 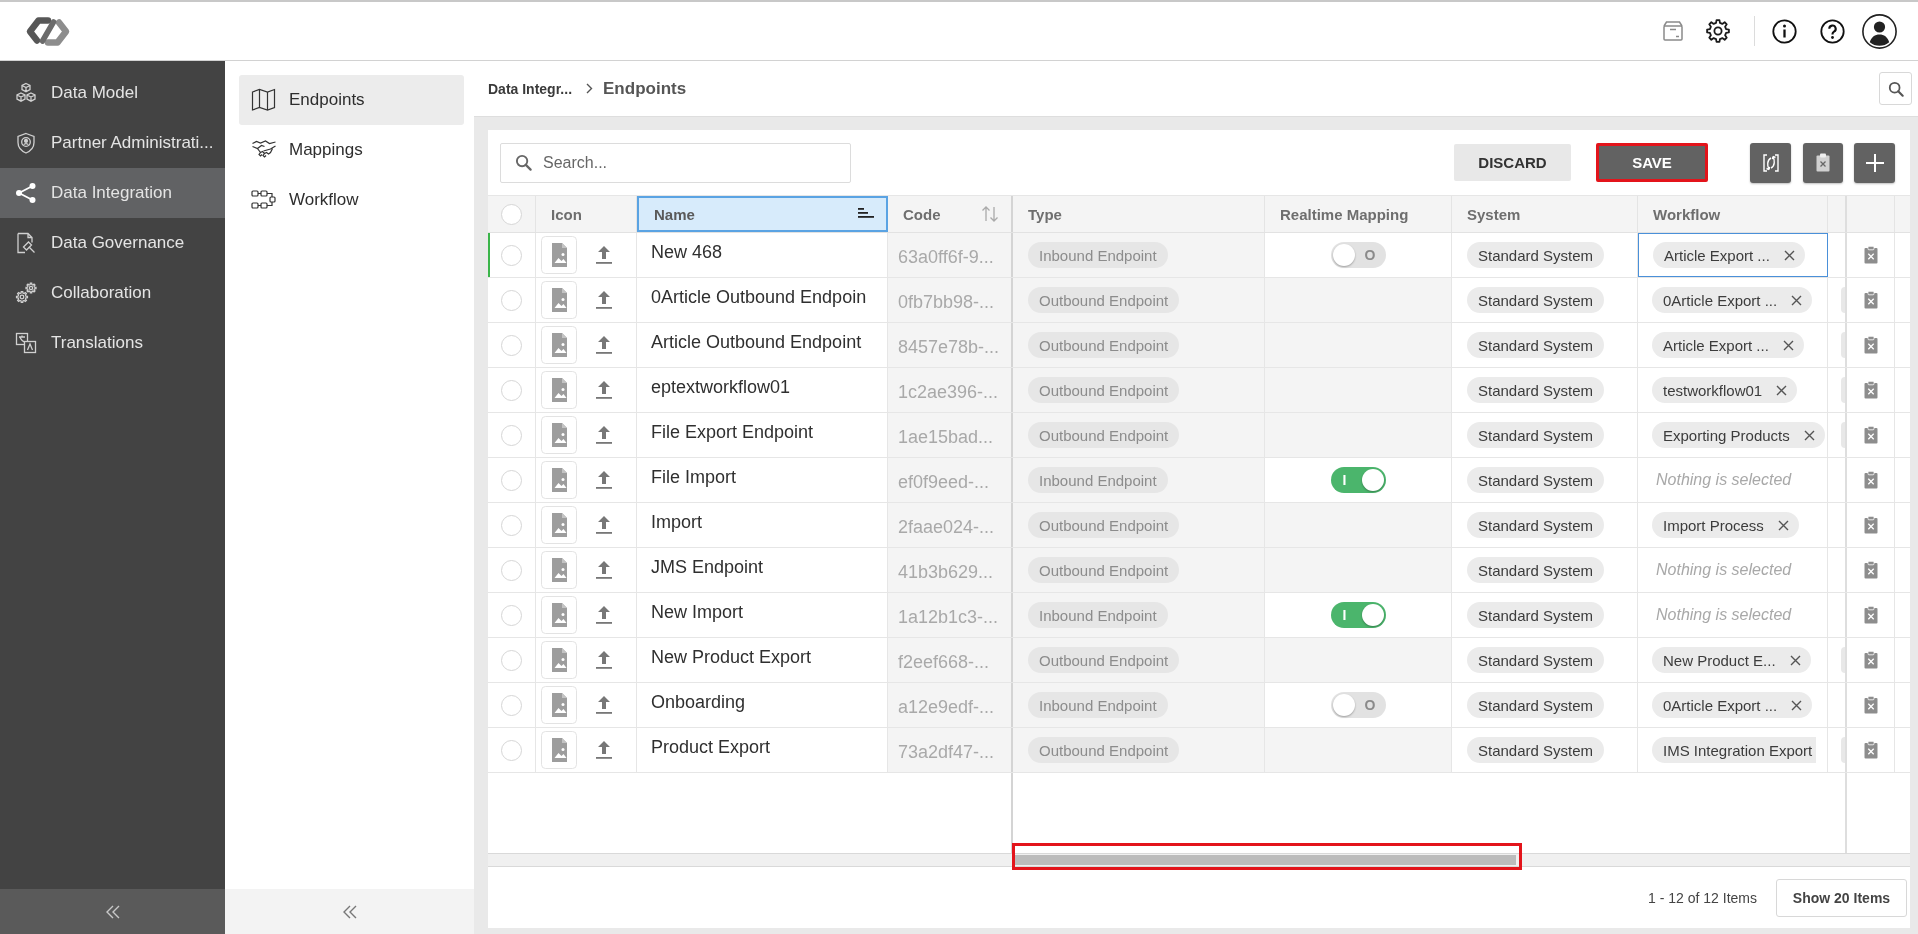 I want to click on nav-item: Data Integration, so click(x=112, y=193).